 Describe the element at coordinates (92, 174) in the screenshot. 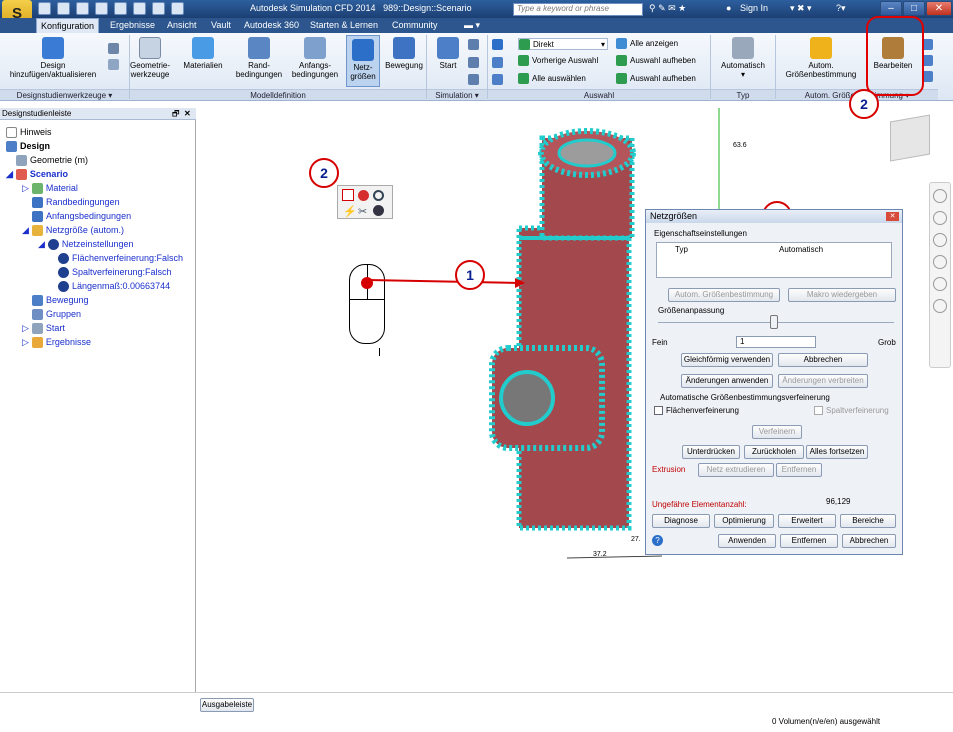

I see `tree-item-scenario: ◢ Scenario` at that location.